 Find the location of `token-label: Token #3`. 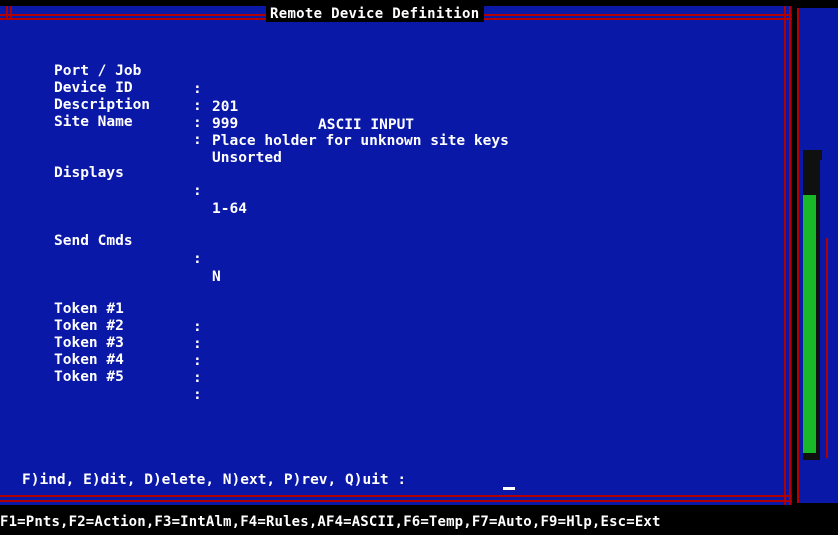

token-label: Token #3 is located at coordinates (89, 343).